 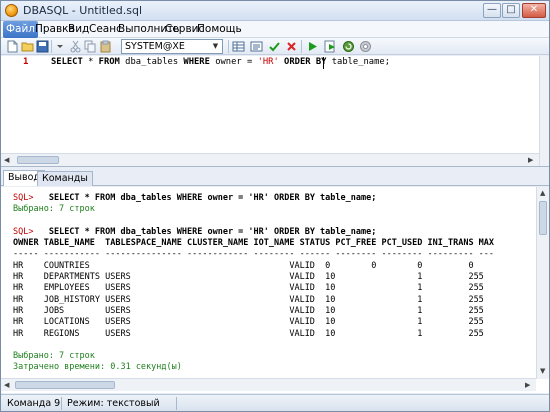 What do you see at coordinates (297, 62) in the screenshot?
I see `keyword: ORDER` at bounding box center [297, 62].